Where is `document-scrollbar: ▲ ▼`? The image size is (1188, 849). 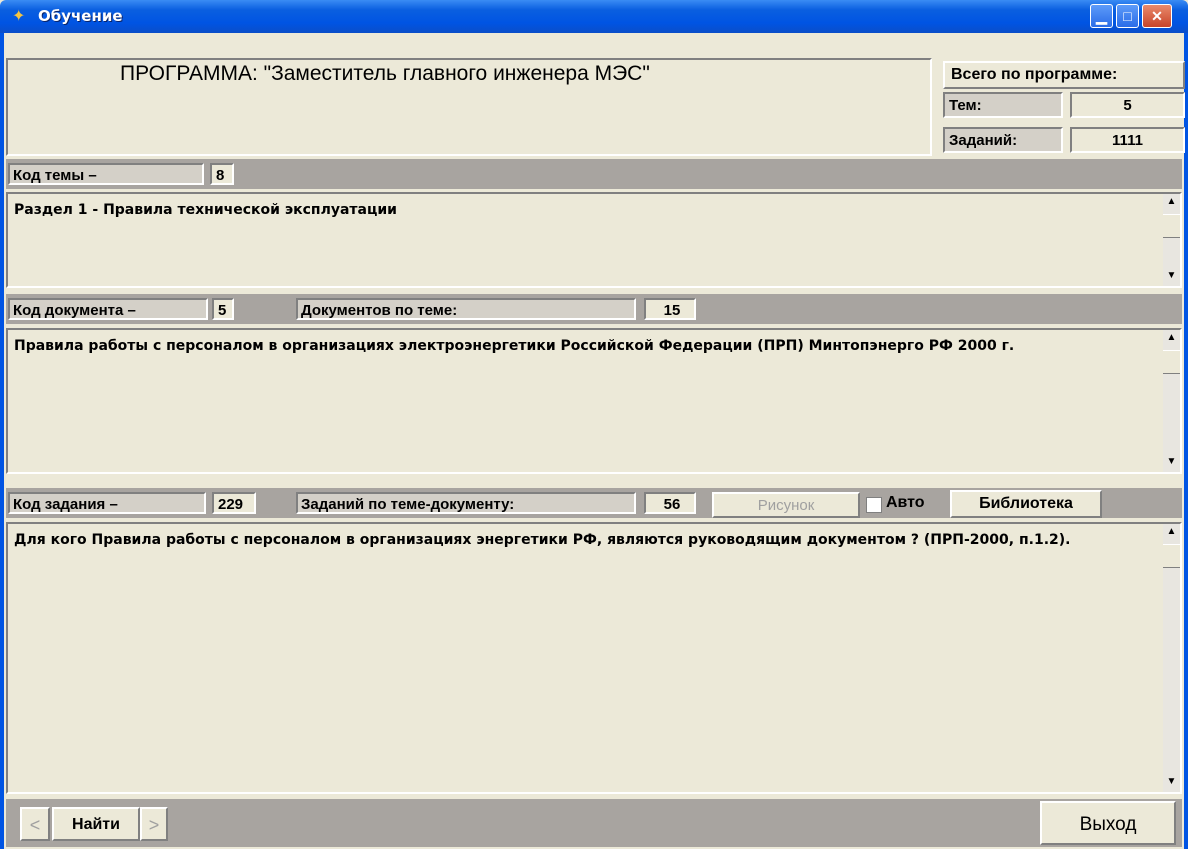 document-scrollbar: ▲ ▼ is located at coordinates (1171, 401).